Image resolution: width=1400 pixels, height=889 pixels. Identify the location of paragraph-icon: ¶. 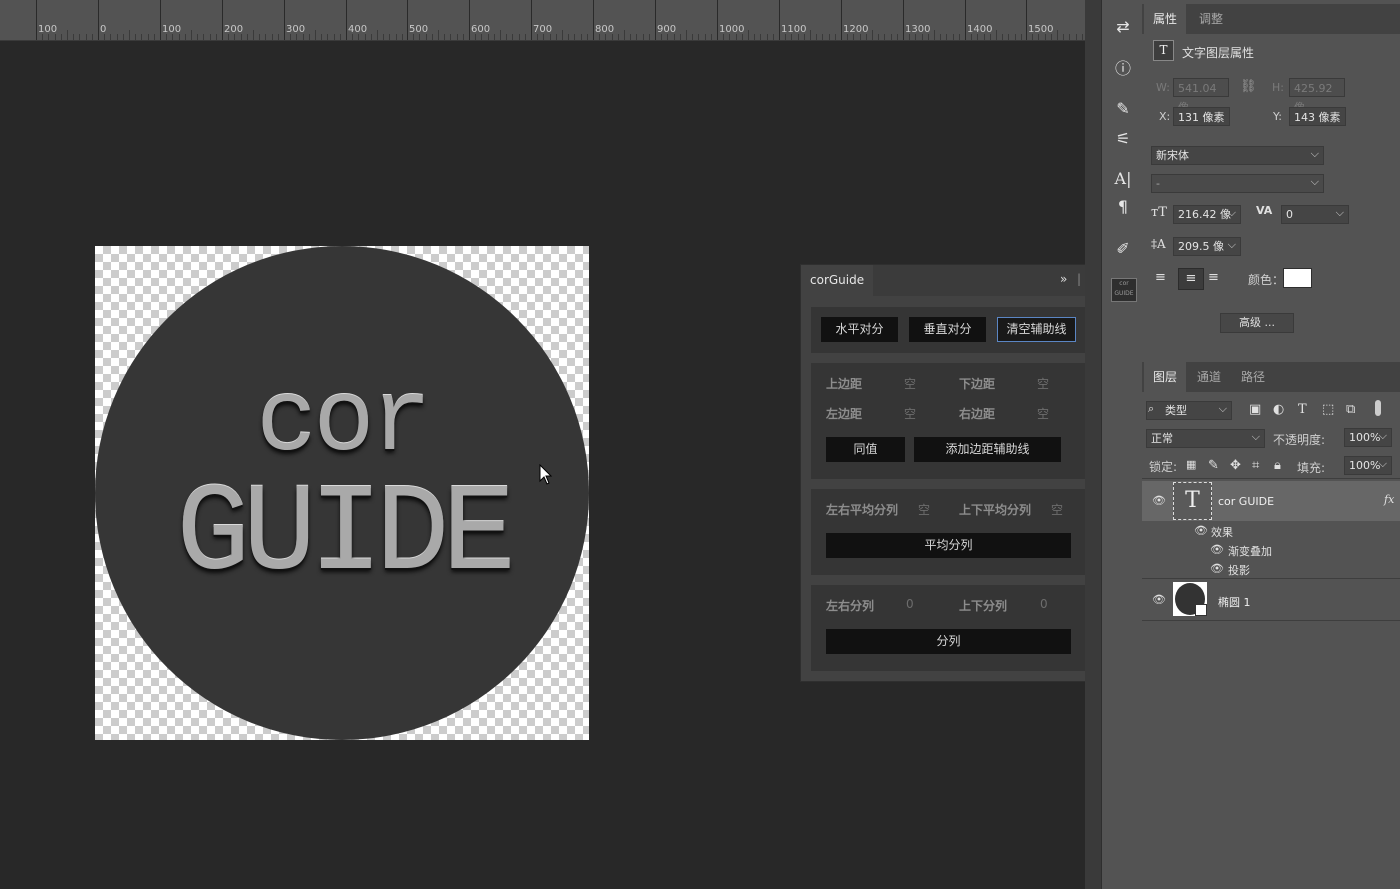
(1123, 207).